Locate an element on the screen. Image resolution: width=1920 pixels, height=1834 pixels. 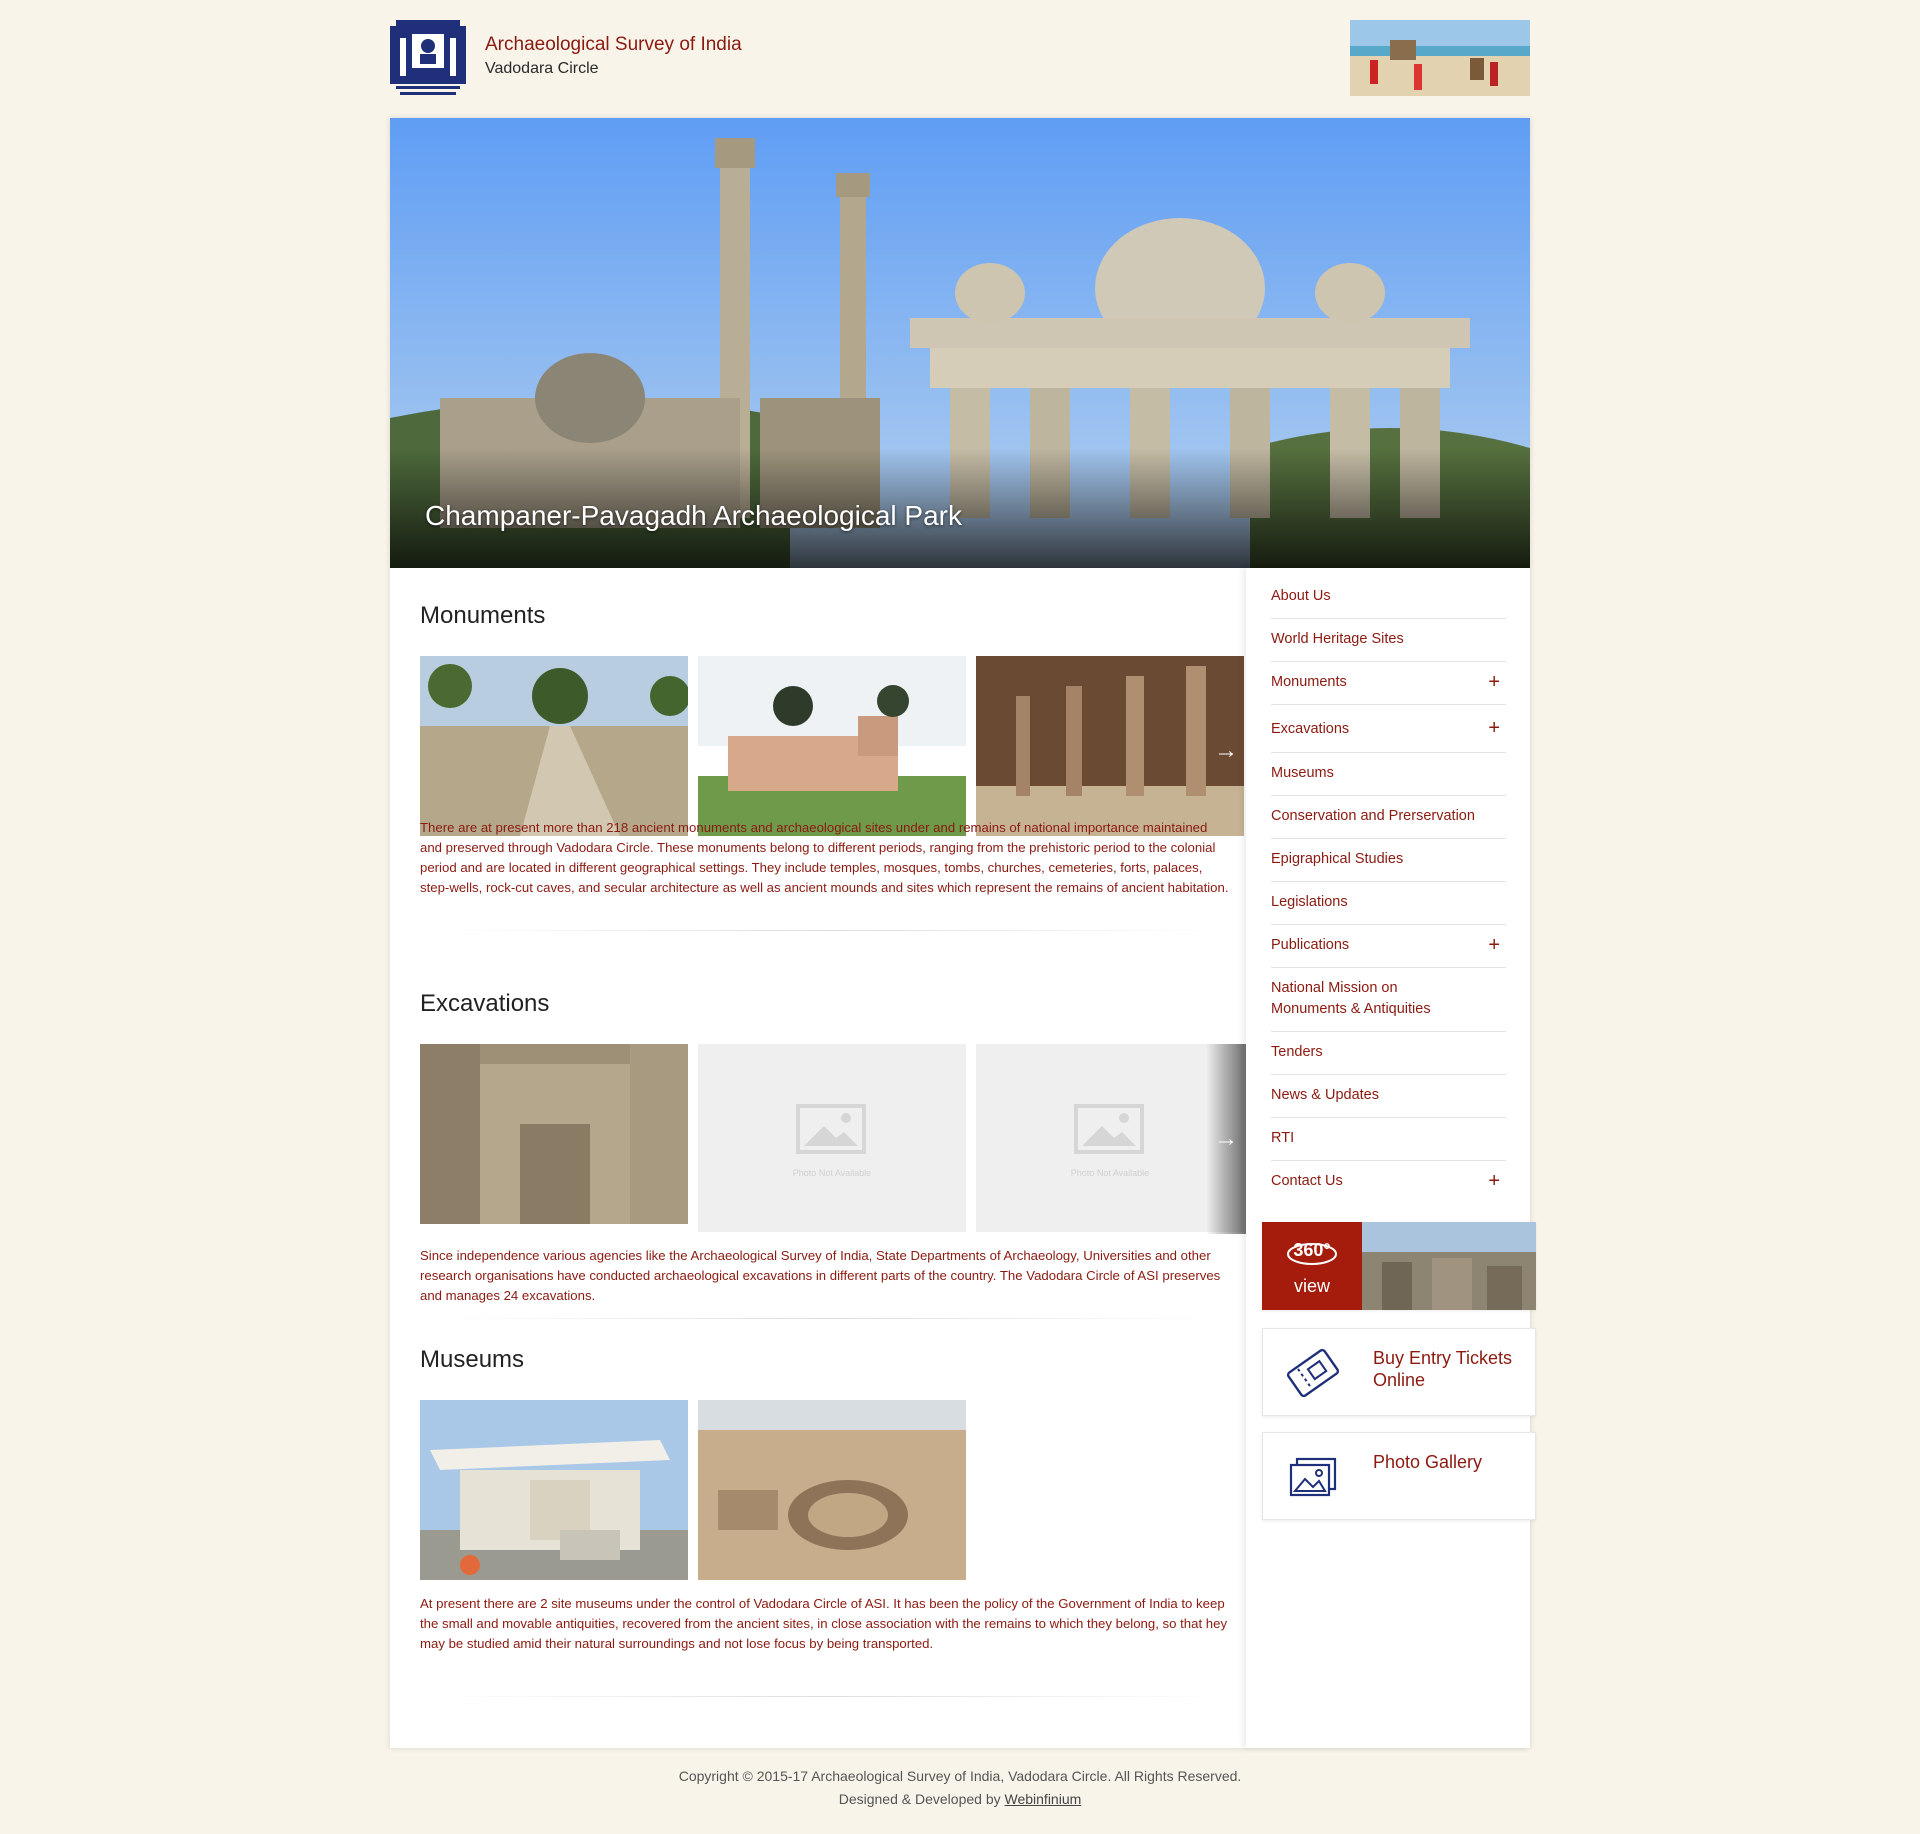
sidebar-item-excavations: Excavations + is located at coordinates (1388, 729).